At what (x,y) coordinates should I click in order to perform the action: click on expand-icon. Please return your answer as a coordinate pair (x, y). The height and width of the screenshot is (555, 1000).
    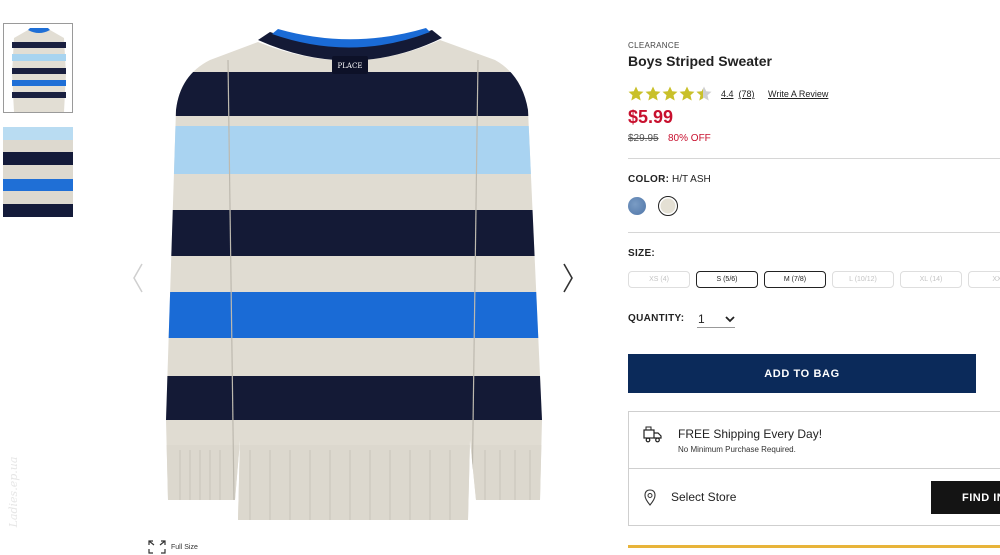
    Looking at the image, I should click on (157, 547).